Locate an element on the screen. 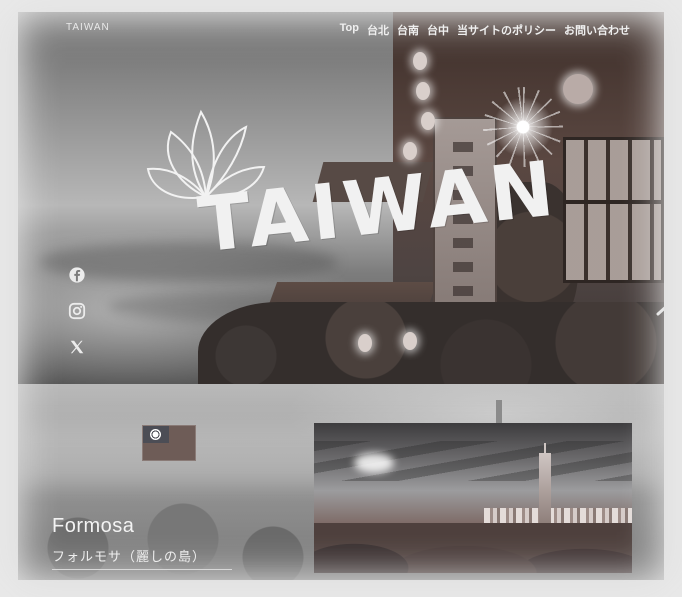 This screenshot has width=682, height=597. divider is located at coordinates (142, 569).